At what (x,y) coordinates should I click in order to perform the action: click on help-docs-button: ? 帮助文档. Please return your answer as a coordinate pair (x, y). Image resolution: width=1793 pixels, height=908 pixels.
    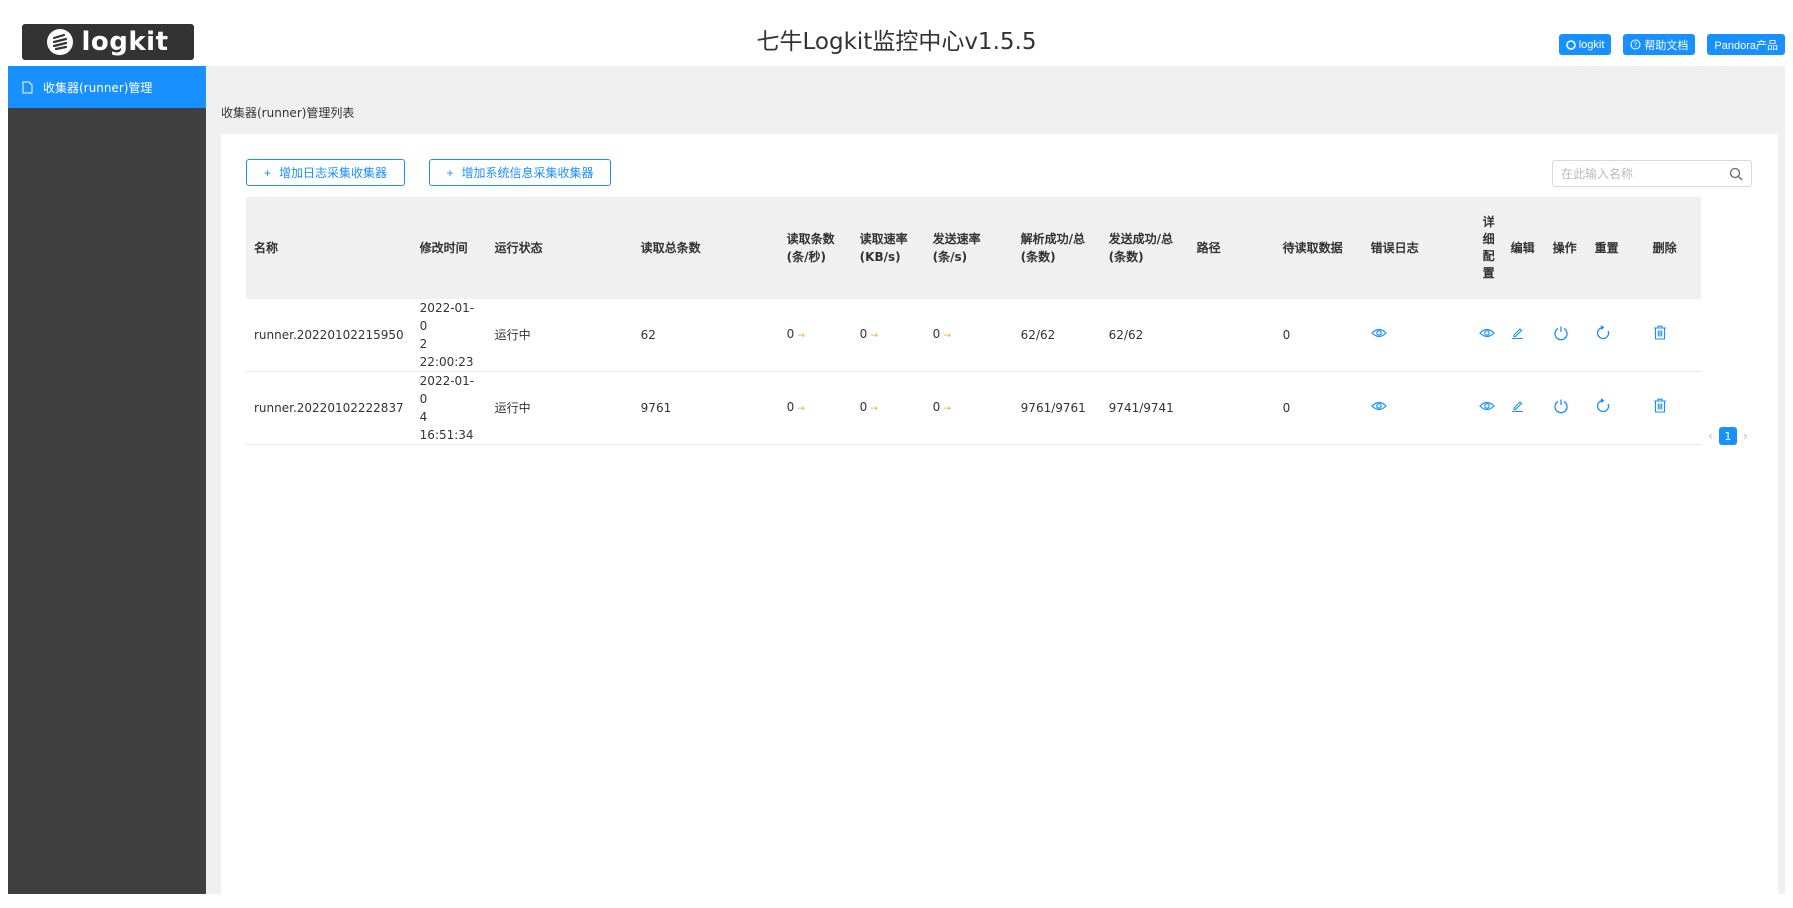
    Looking at the image, I should click on (1659, 44).